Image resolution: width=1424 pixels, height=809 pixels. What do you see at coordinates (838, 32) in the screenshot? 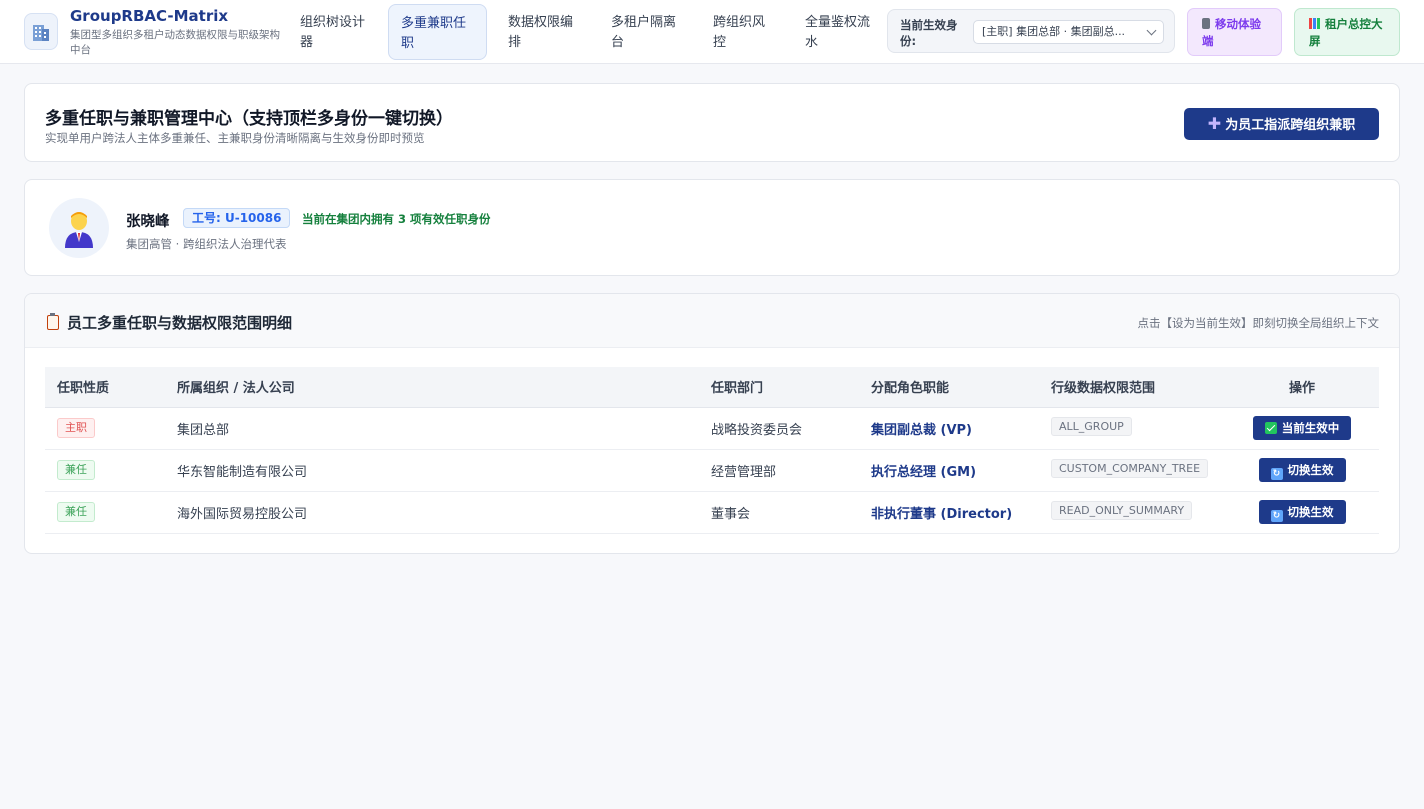
I see `nav-tab-auth-log: 全量鉴权流水` at bounding box center [838, 32].